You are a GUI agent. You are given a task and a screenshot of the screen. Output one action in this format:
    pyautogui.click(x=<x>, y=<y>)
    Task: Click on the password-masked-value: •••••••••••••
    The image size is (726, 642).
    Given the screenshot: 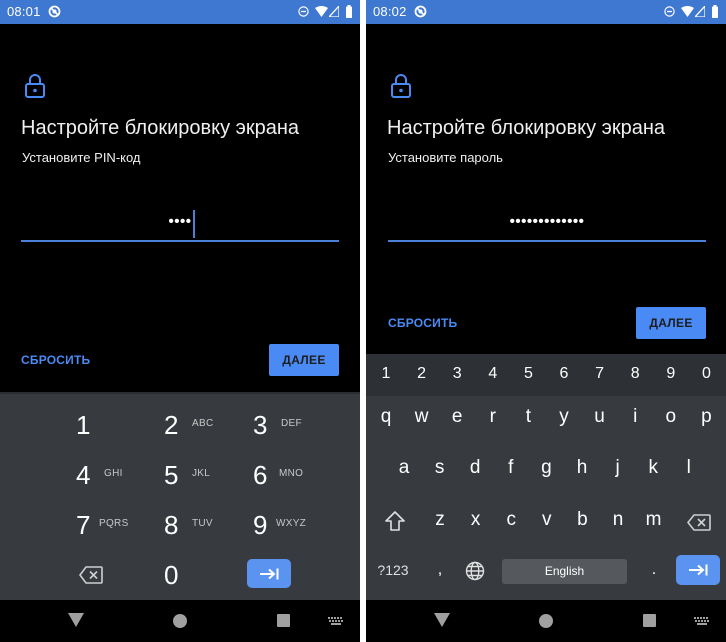 What is the action you would take?
    pyautogui.click(x=547, y=221)
    